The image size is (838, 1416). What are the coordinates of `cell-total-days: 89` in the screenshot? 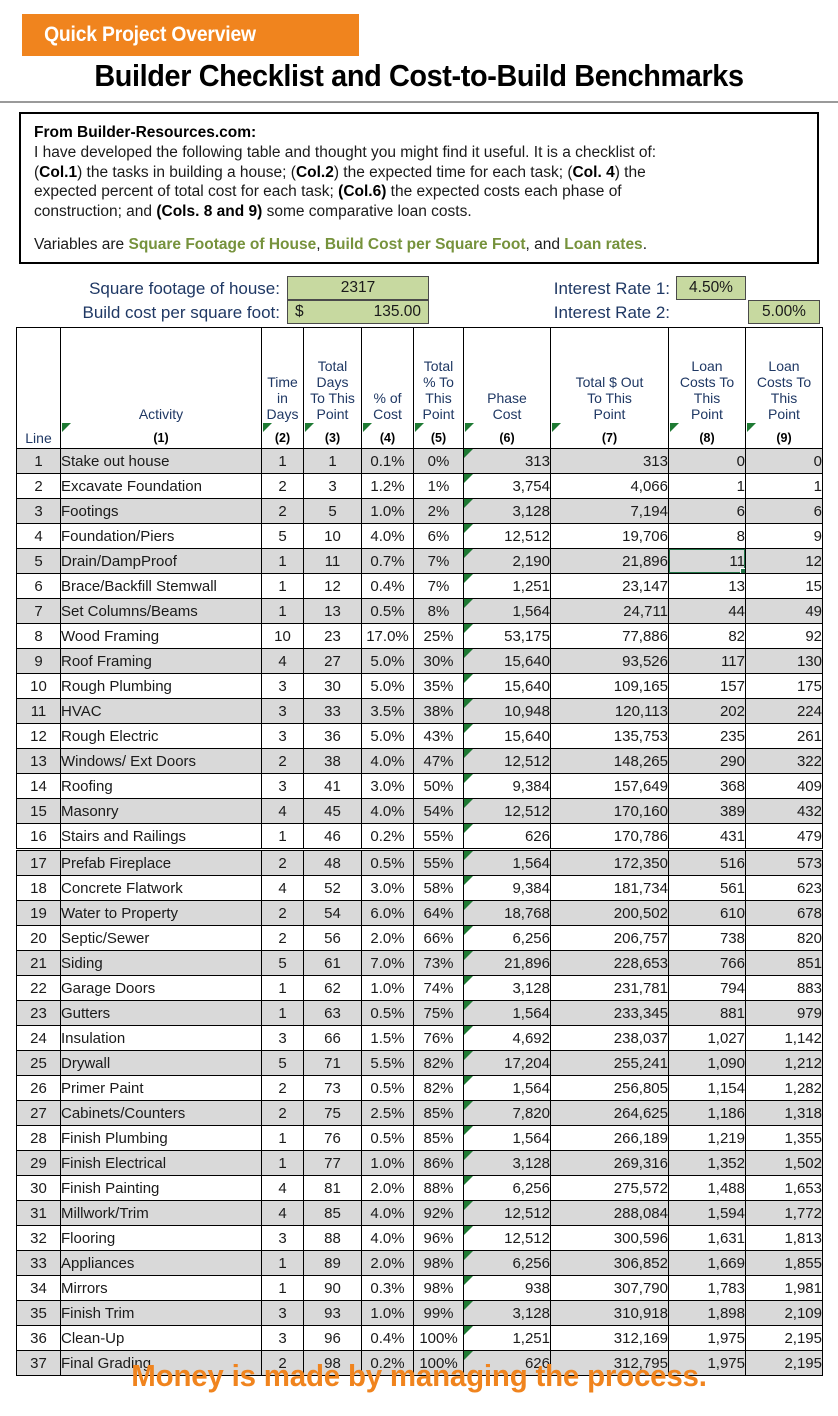 It's located at (332, 1263).